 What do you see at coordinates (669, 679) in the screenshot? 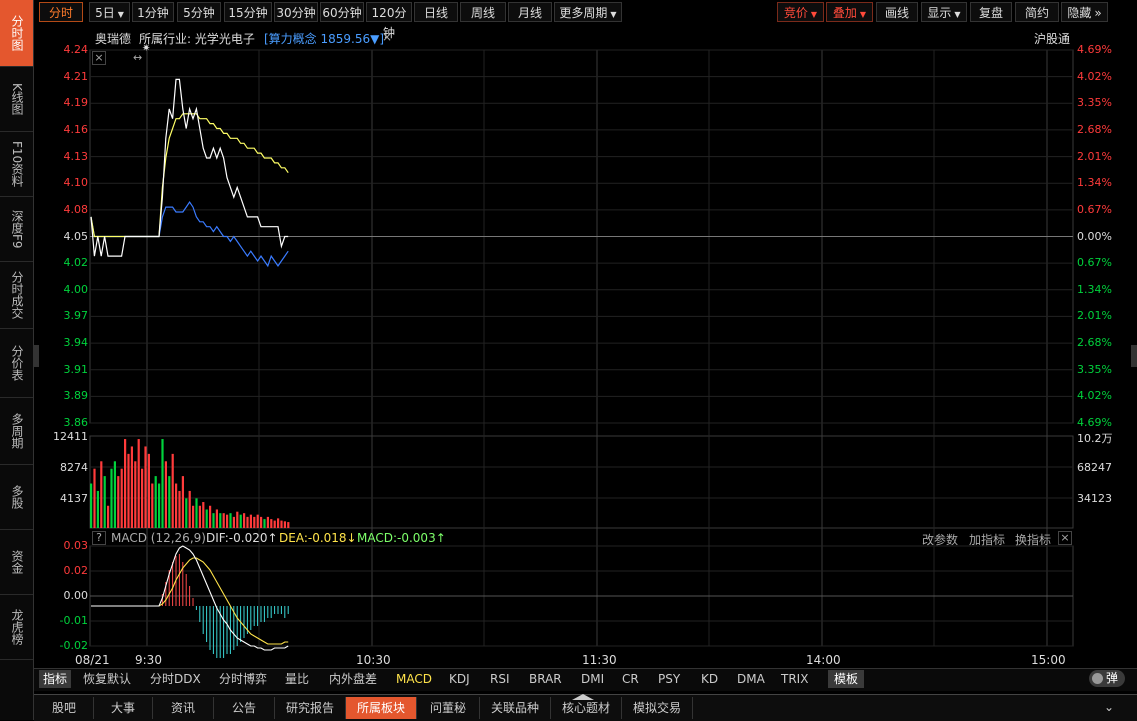
I see `indicator-psy: PSY` at bounding box center [669, 679].